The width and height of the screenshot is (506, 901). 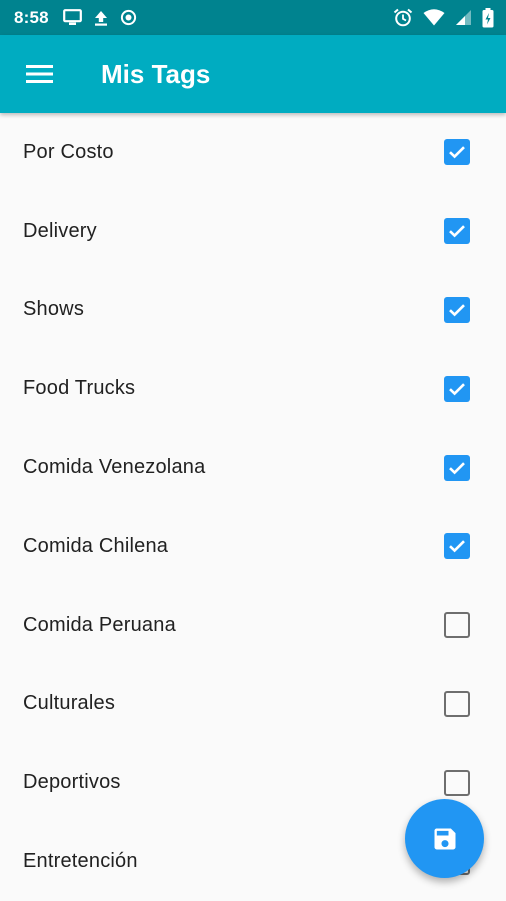 What do you see at coordinates (128, 17) in the screenshot?
I see `record-icon` at bounding box center [128, 17].